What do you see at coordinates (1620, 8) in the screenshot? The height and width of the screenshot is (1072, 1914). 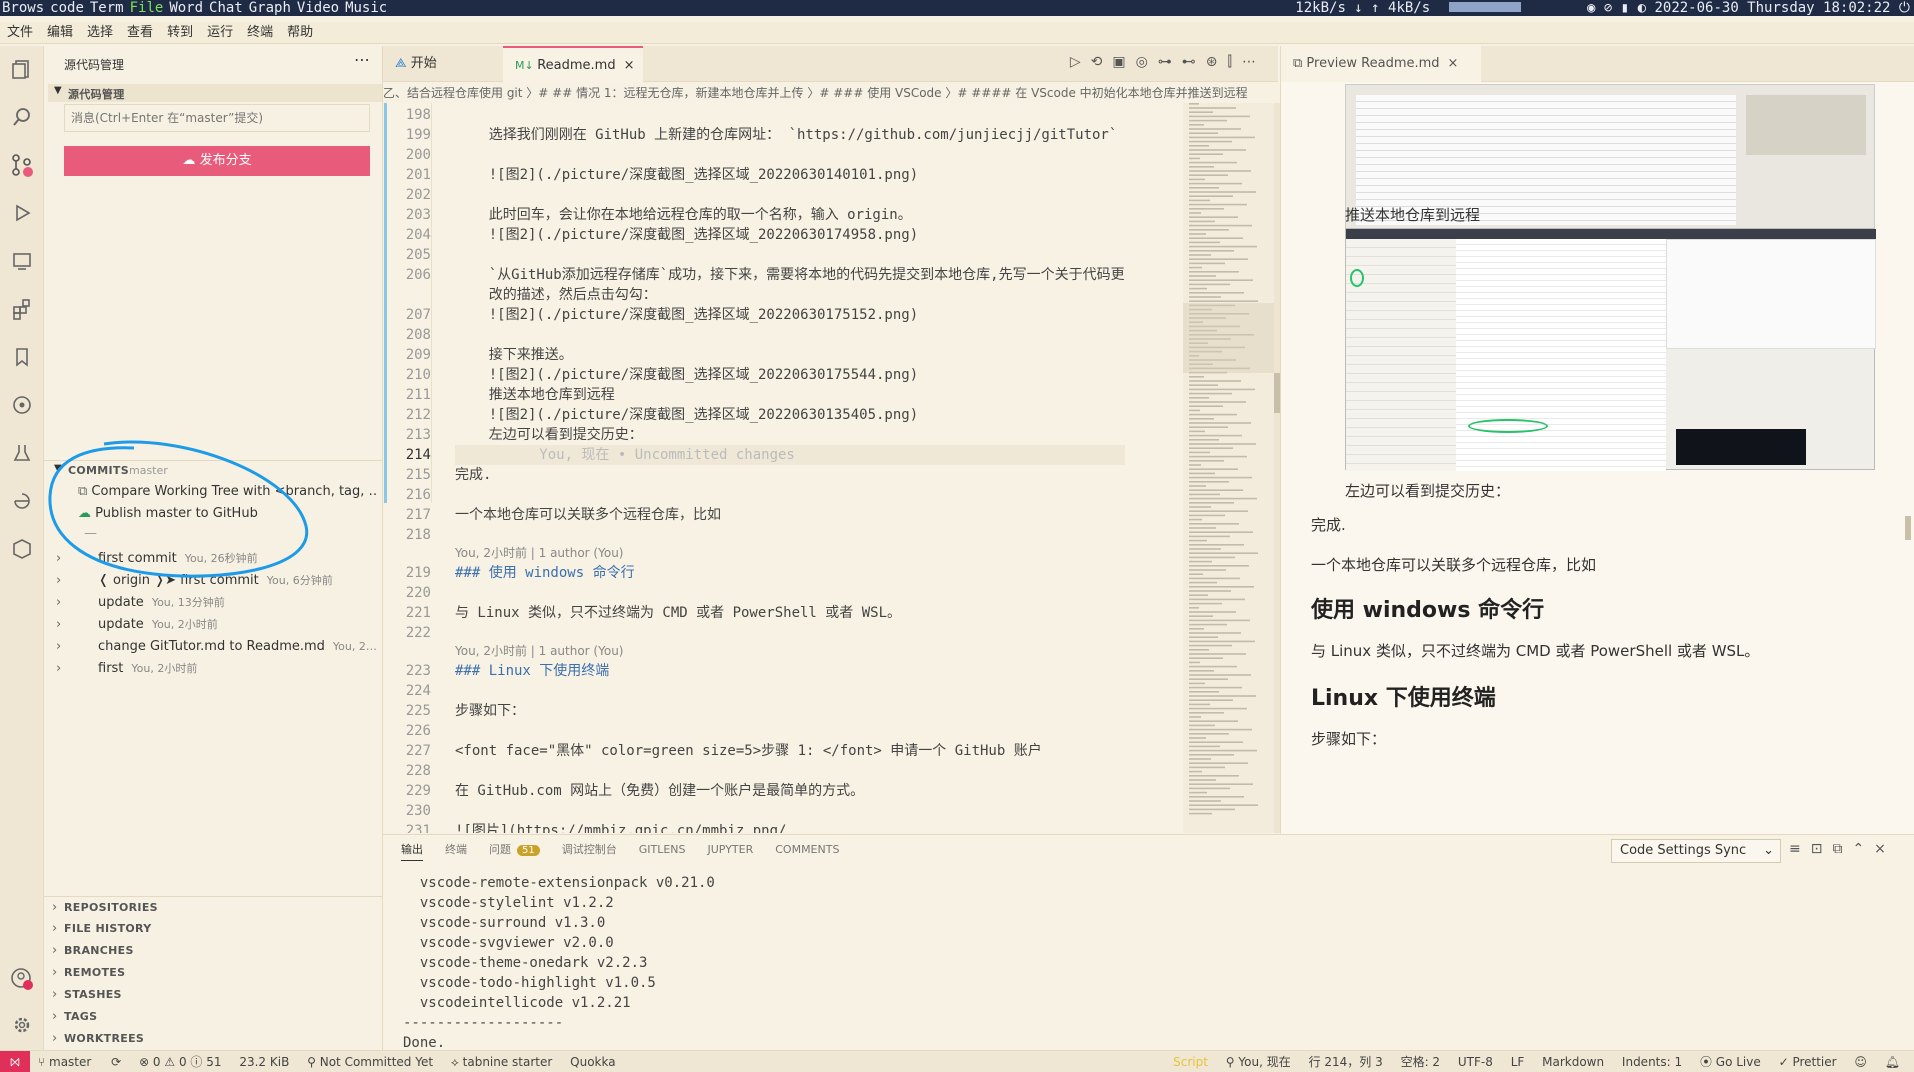 I see `tray-icons: ◉ ⊘ ▮ ◐` at bounding box center [1620, 8].